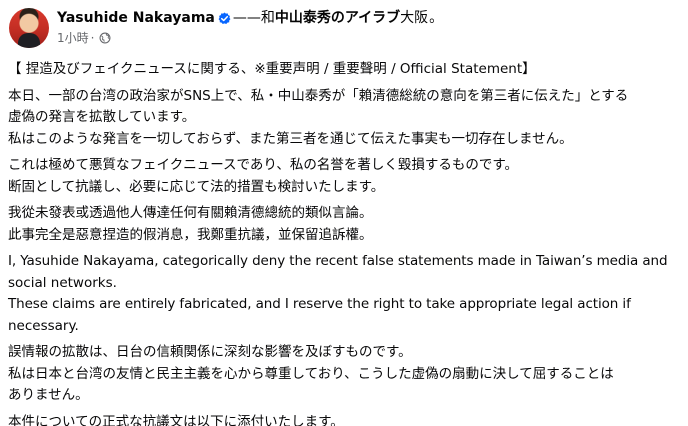 The image size is (688, 426). I want to click on avatar, so click(29, 28).